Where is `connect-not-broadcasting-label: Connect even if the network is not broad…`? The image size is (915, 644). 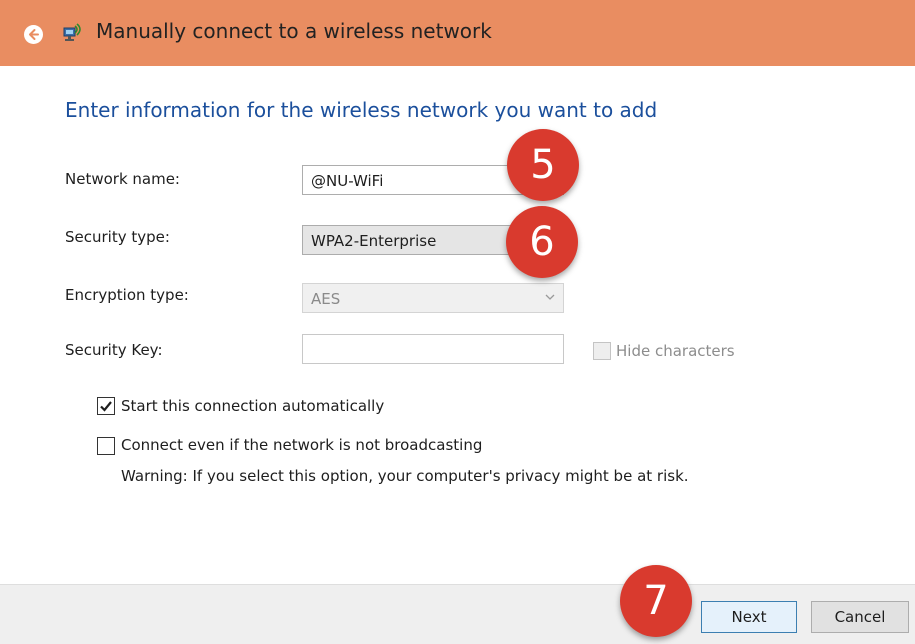
connect-not-broadcasting-label: Connect even if the network is not broad… is located at coordinates (302, 445).